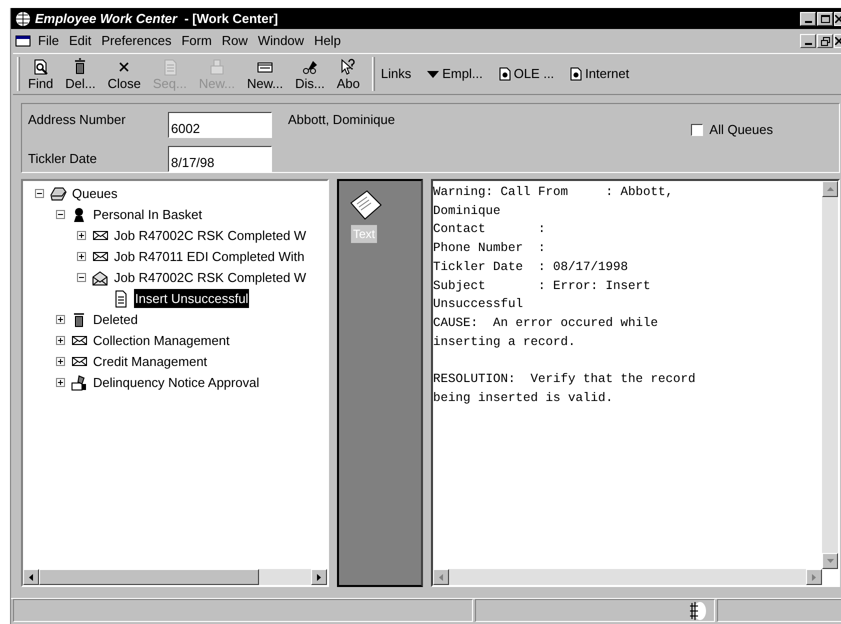 This screenshot has height=624, width=841. Describe the element at coordinates (220, 159) in the screenshot. I see `tickler-date-field: 8/17/98` at that location.